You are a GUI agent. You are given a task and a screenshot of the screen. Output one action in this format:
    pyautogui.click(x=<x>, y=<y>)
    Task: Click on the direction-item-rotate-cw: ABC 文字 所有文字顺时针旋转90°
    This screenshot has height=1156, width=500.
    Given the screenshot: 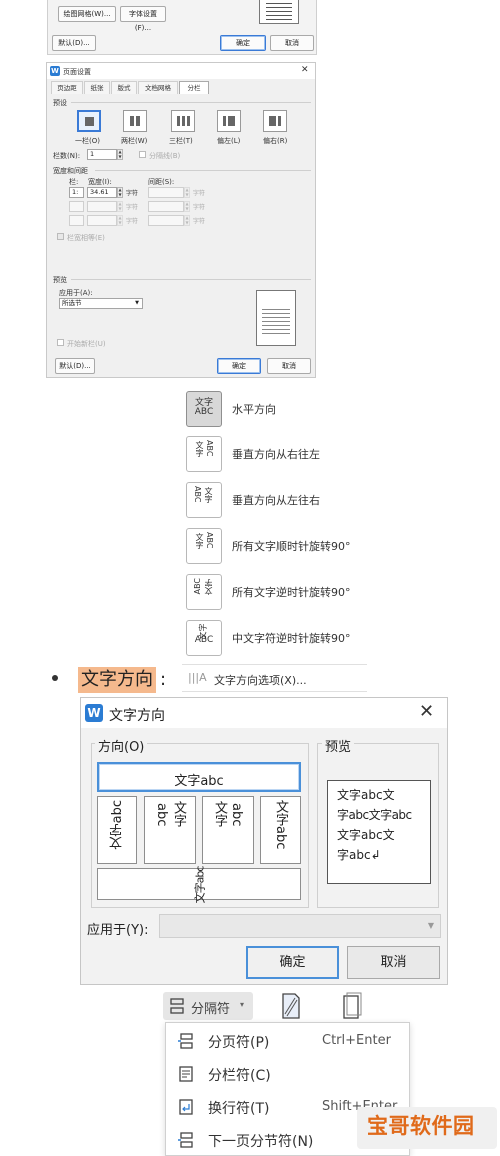 What is the action you would take?
    pyautogui.click(x=284, y=546)
    